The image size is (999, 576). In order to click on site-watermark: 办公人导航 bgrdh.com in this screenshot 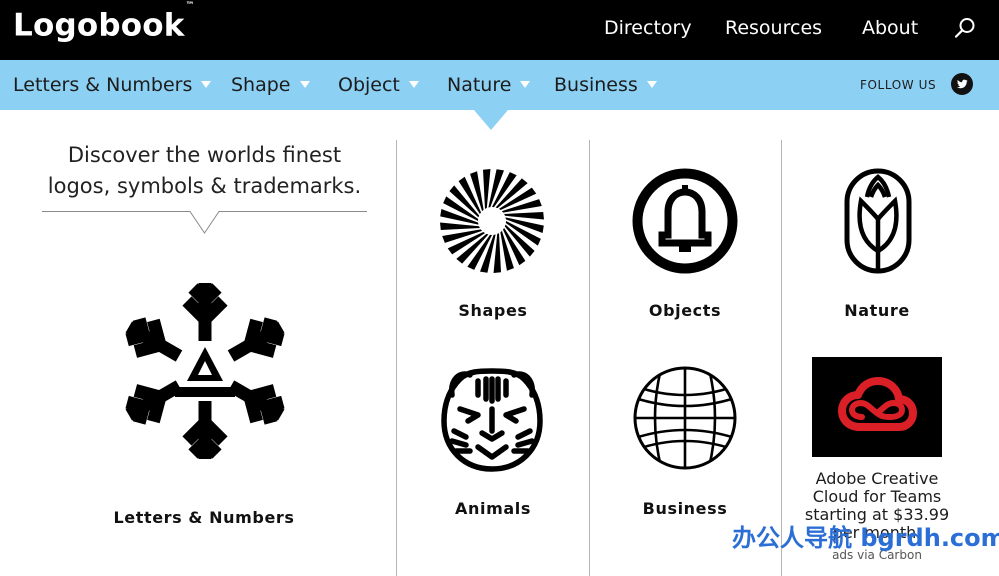, I will do `click(865, 538)`.